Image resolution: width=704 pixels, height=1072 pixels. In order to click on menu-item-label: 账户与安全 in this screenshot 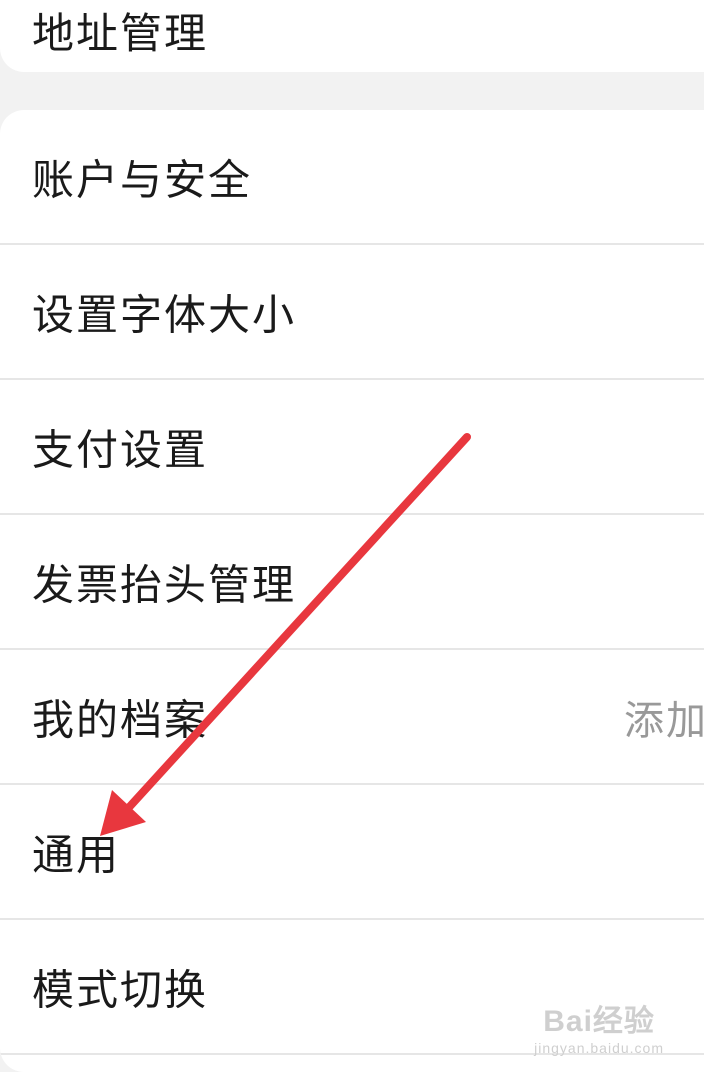, I will do `click(142, 179)`.